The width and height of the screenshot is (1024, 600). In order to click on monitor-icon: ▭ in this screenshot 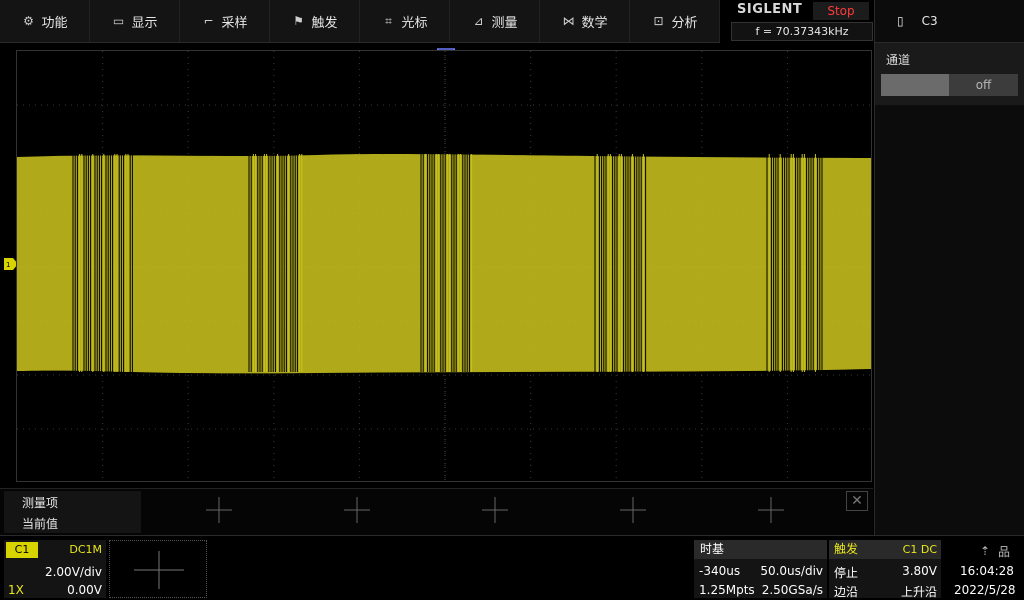, I will do `click(118, 21)`.